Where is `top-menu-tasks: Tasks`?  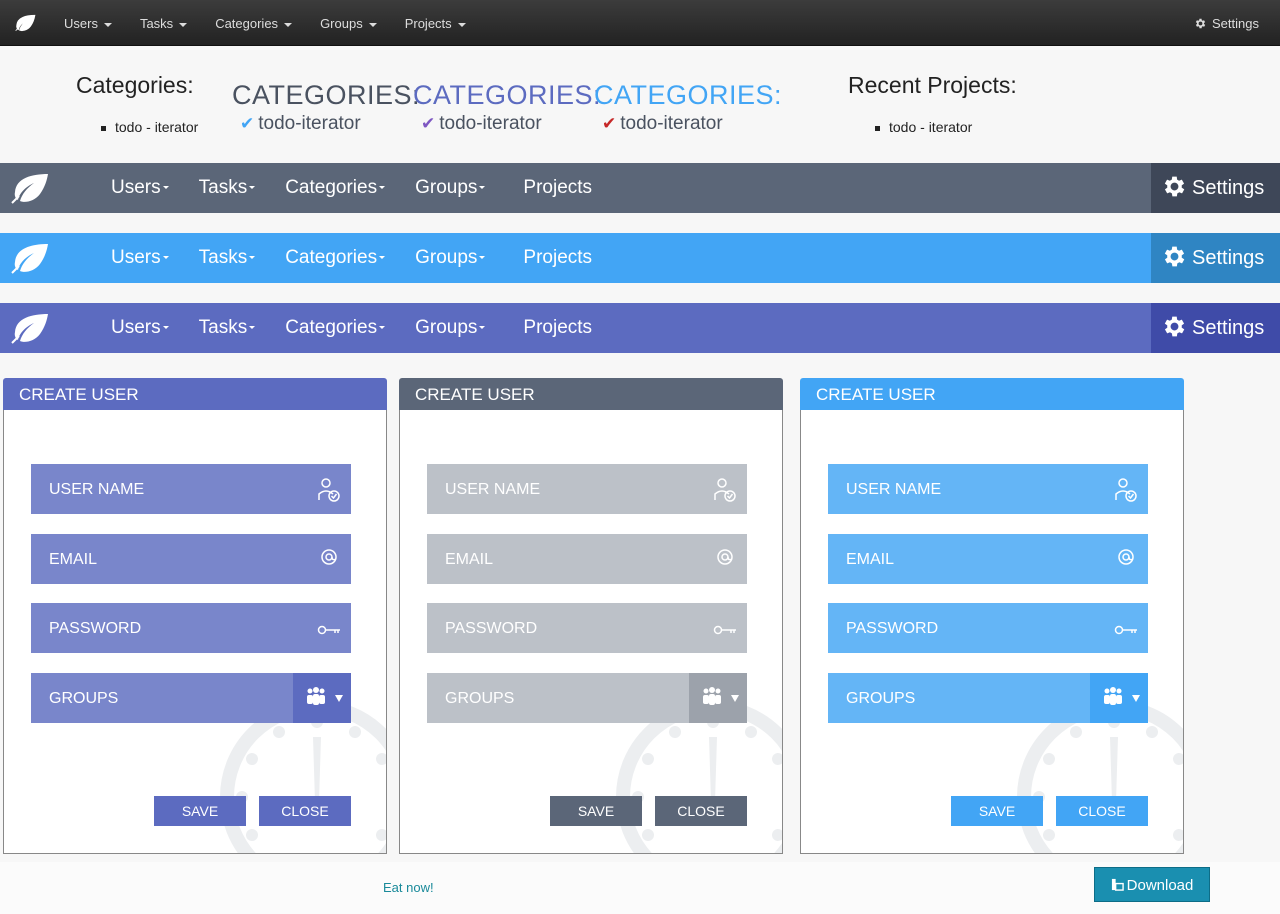
top-menu-tasks: Tasks is located at coordinates (163, 23).